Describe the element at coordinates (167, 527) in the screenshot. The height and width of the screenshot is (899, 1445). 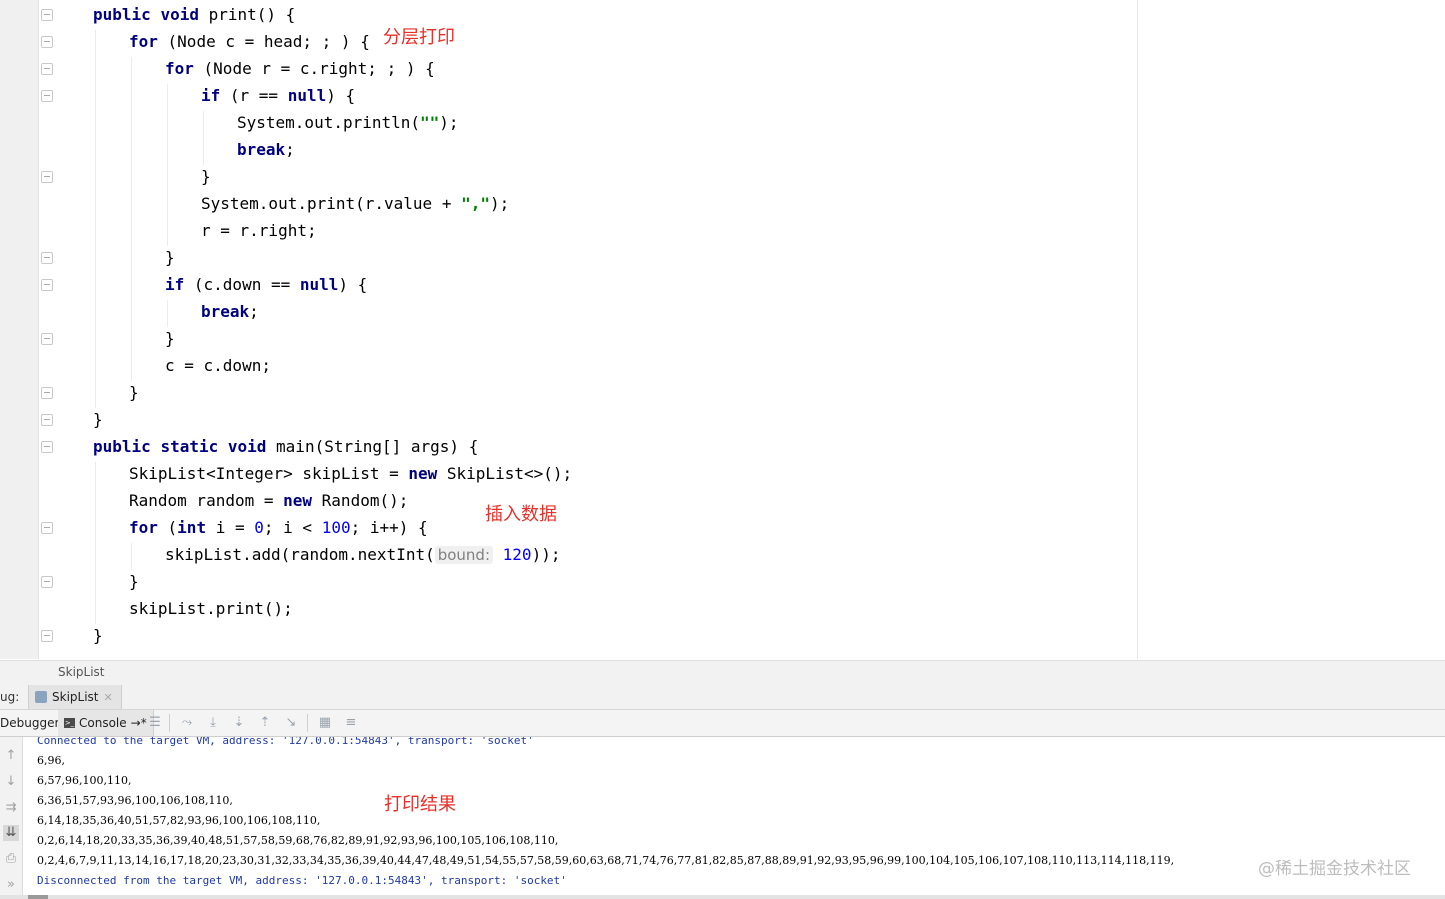
I see `code-token: (` at that location.